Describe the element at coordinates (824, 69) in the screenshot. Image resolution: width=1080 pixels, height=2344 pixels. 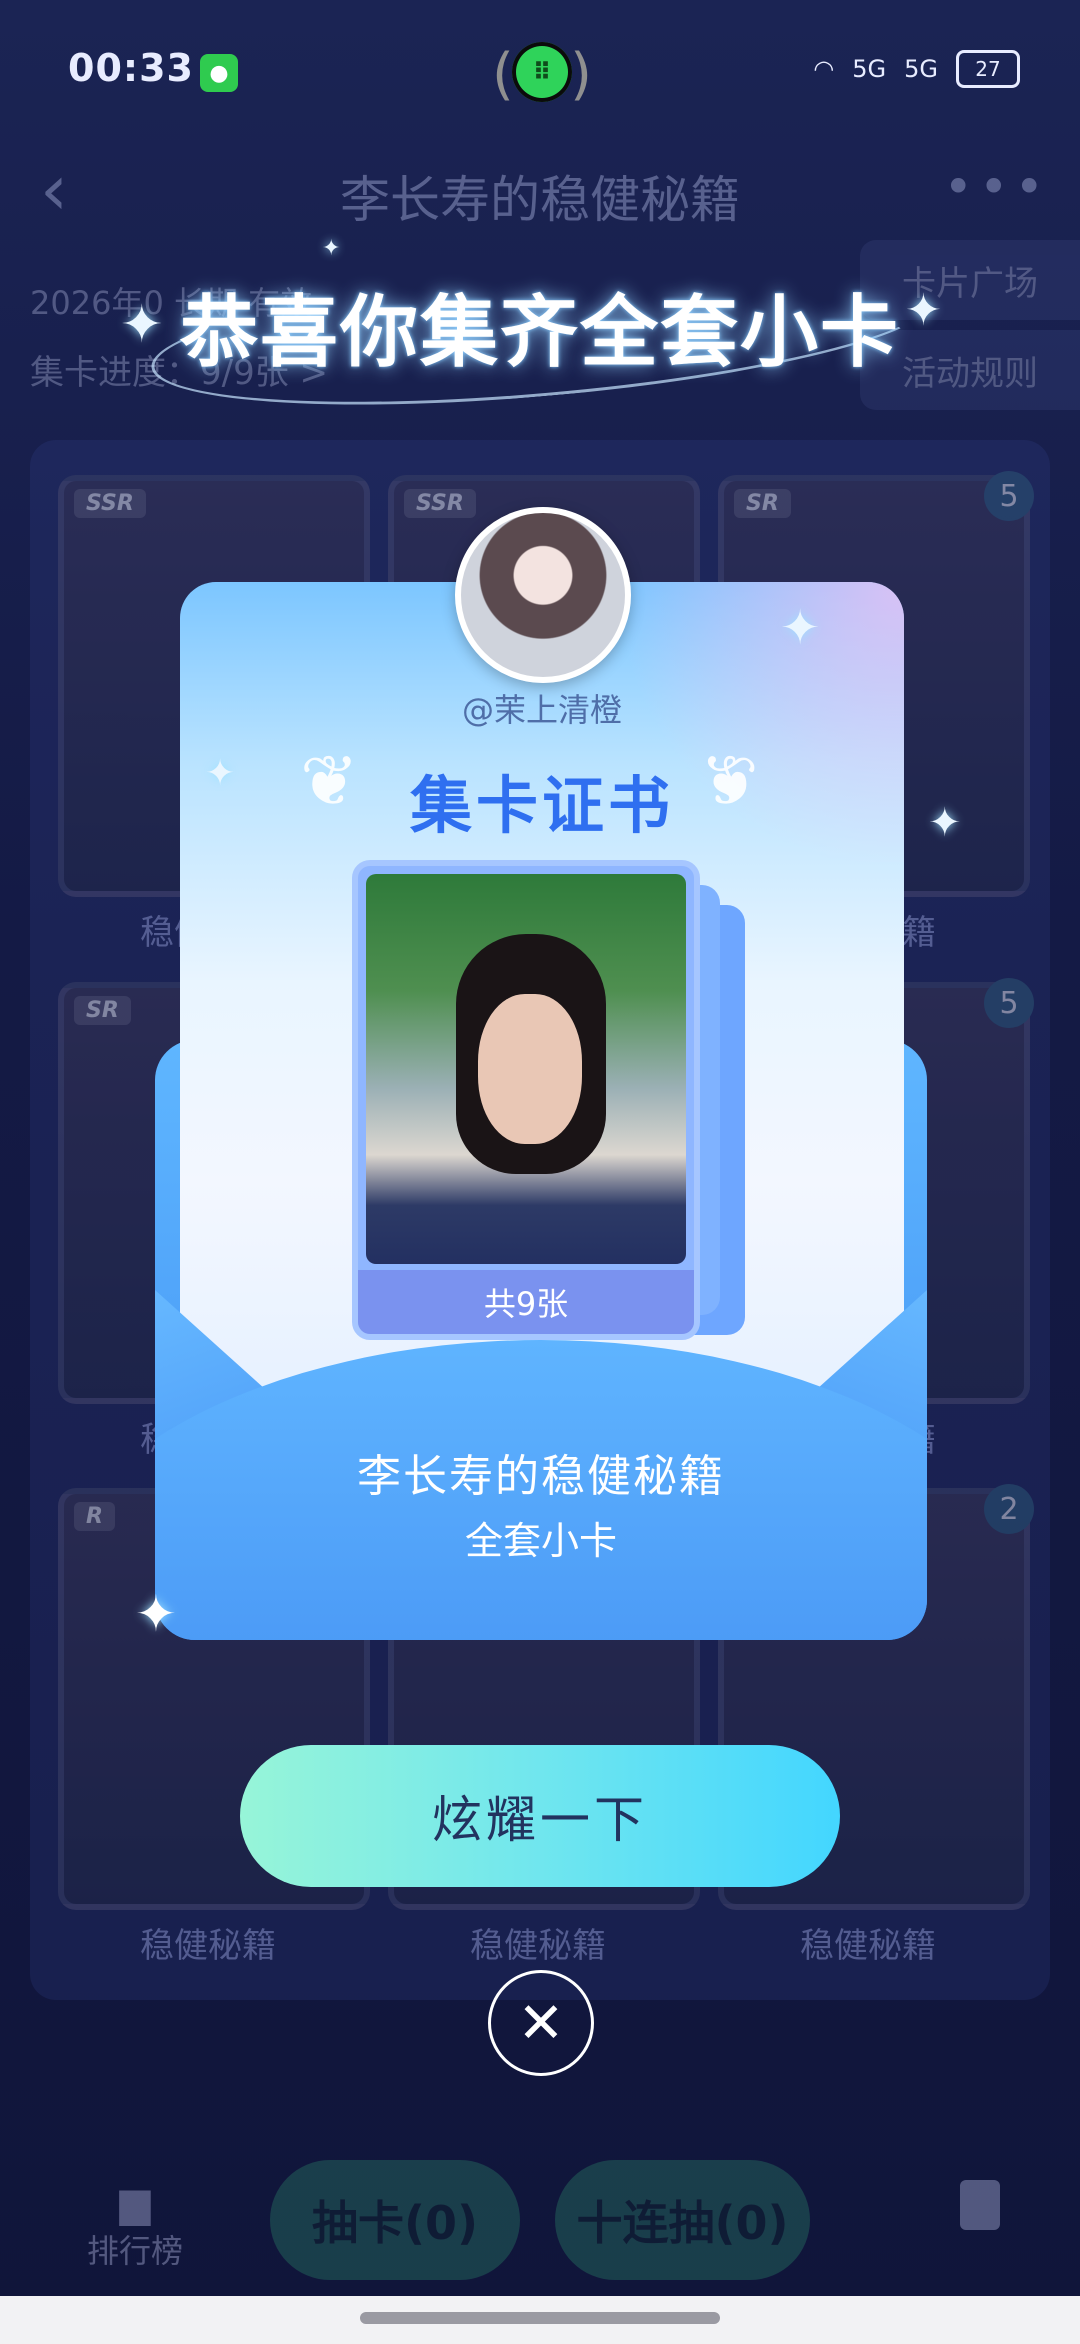
I see `wifi-icon: ◠` at that location.